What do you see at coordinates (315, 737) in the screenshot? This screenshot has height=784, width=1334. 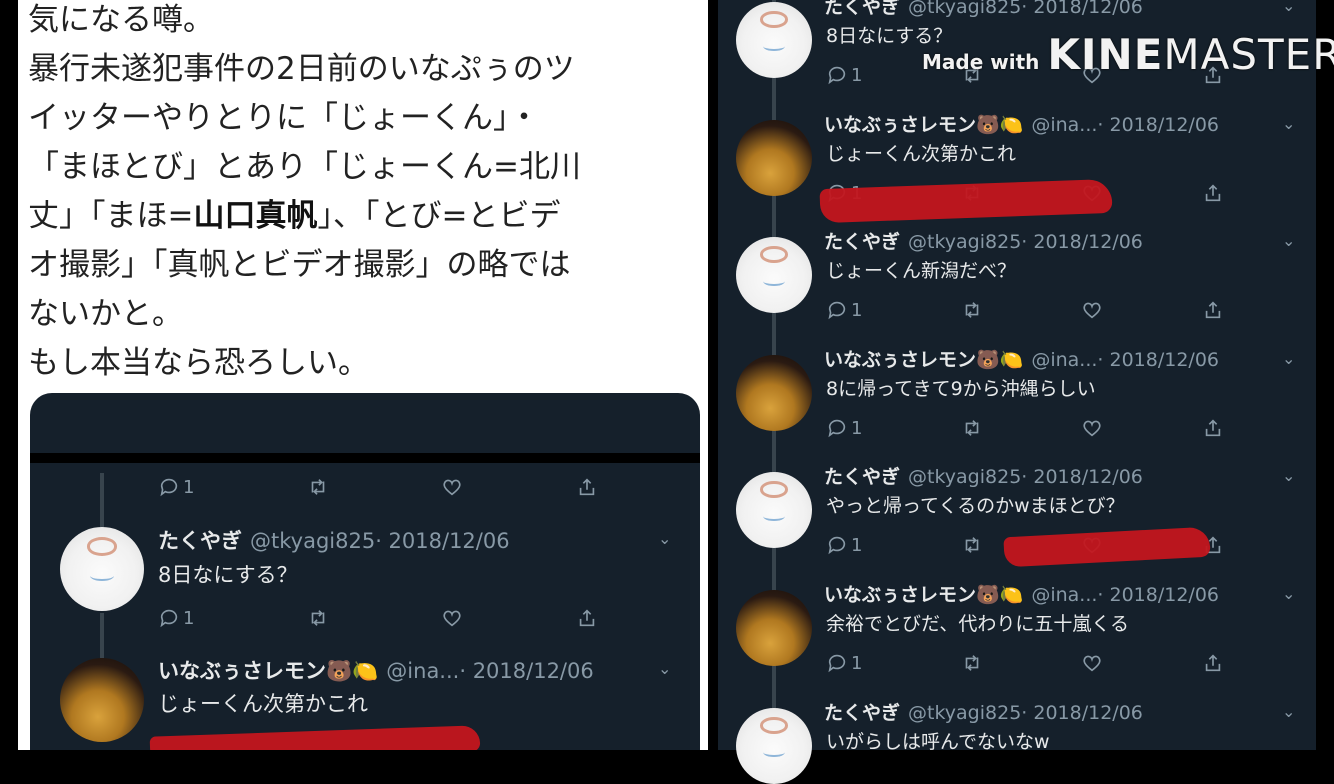 I see `red-highlight` at bounding box center [315, 737].